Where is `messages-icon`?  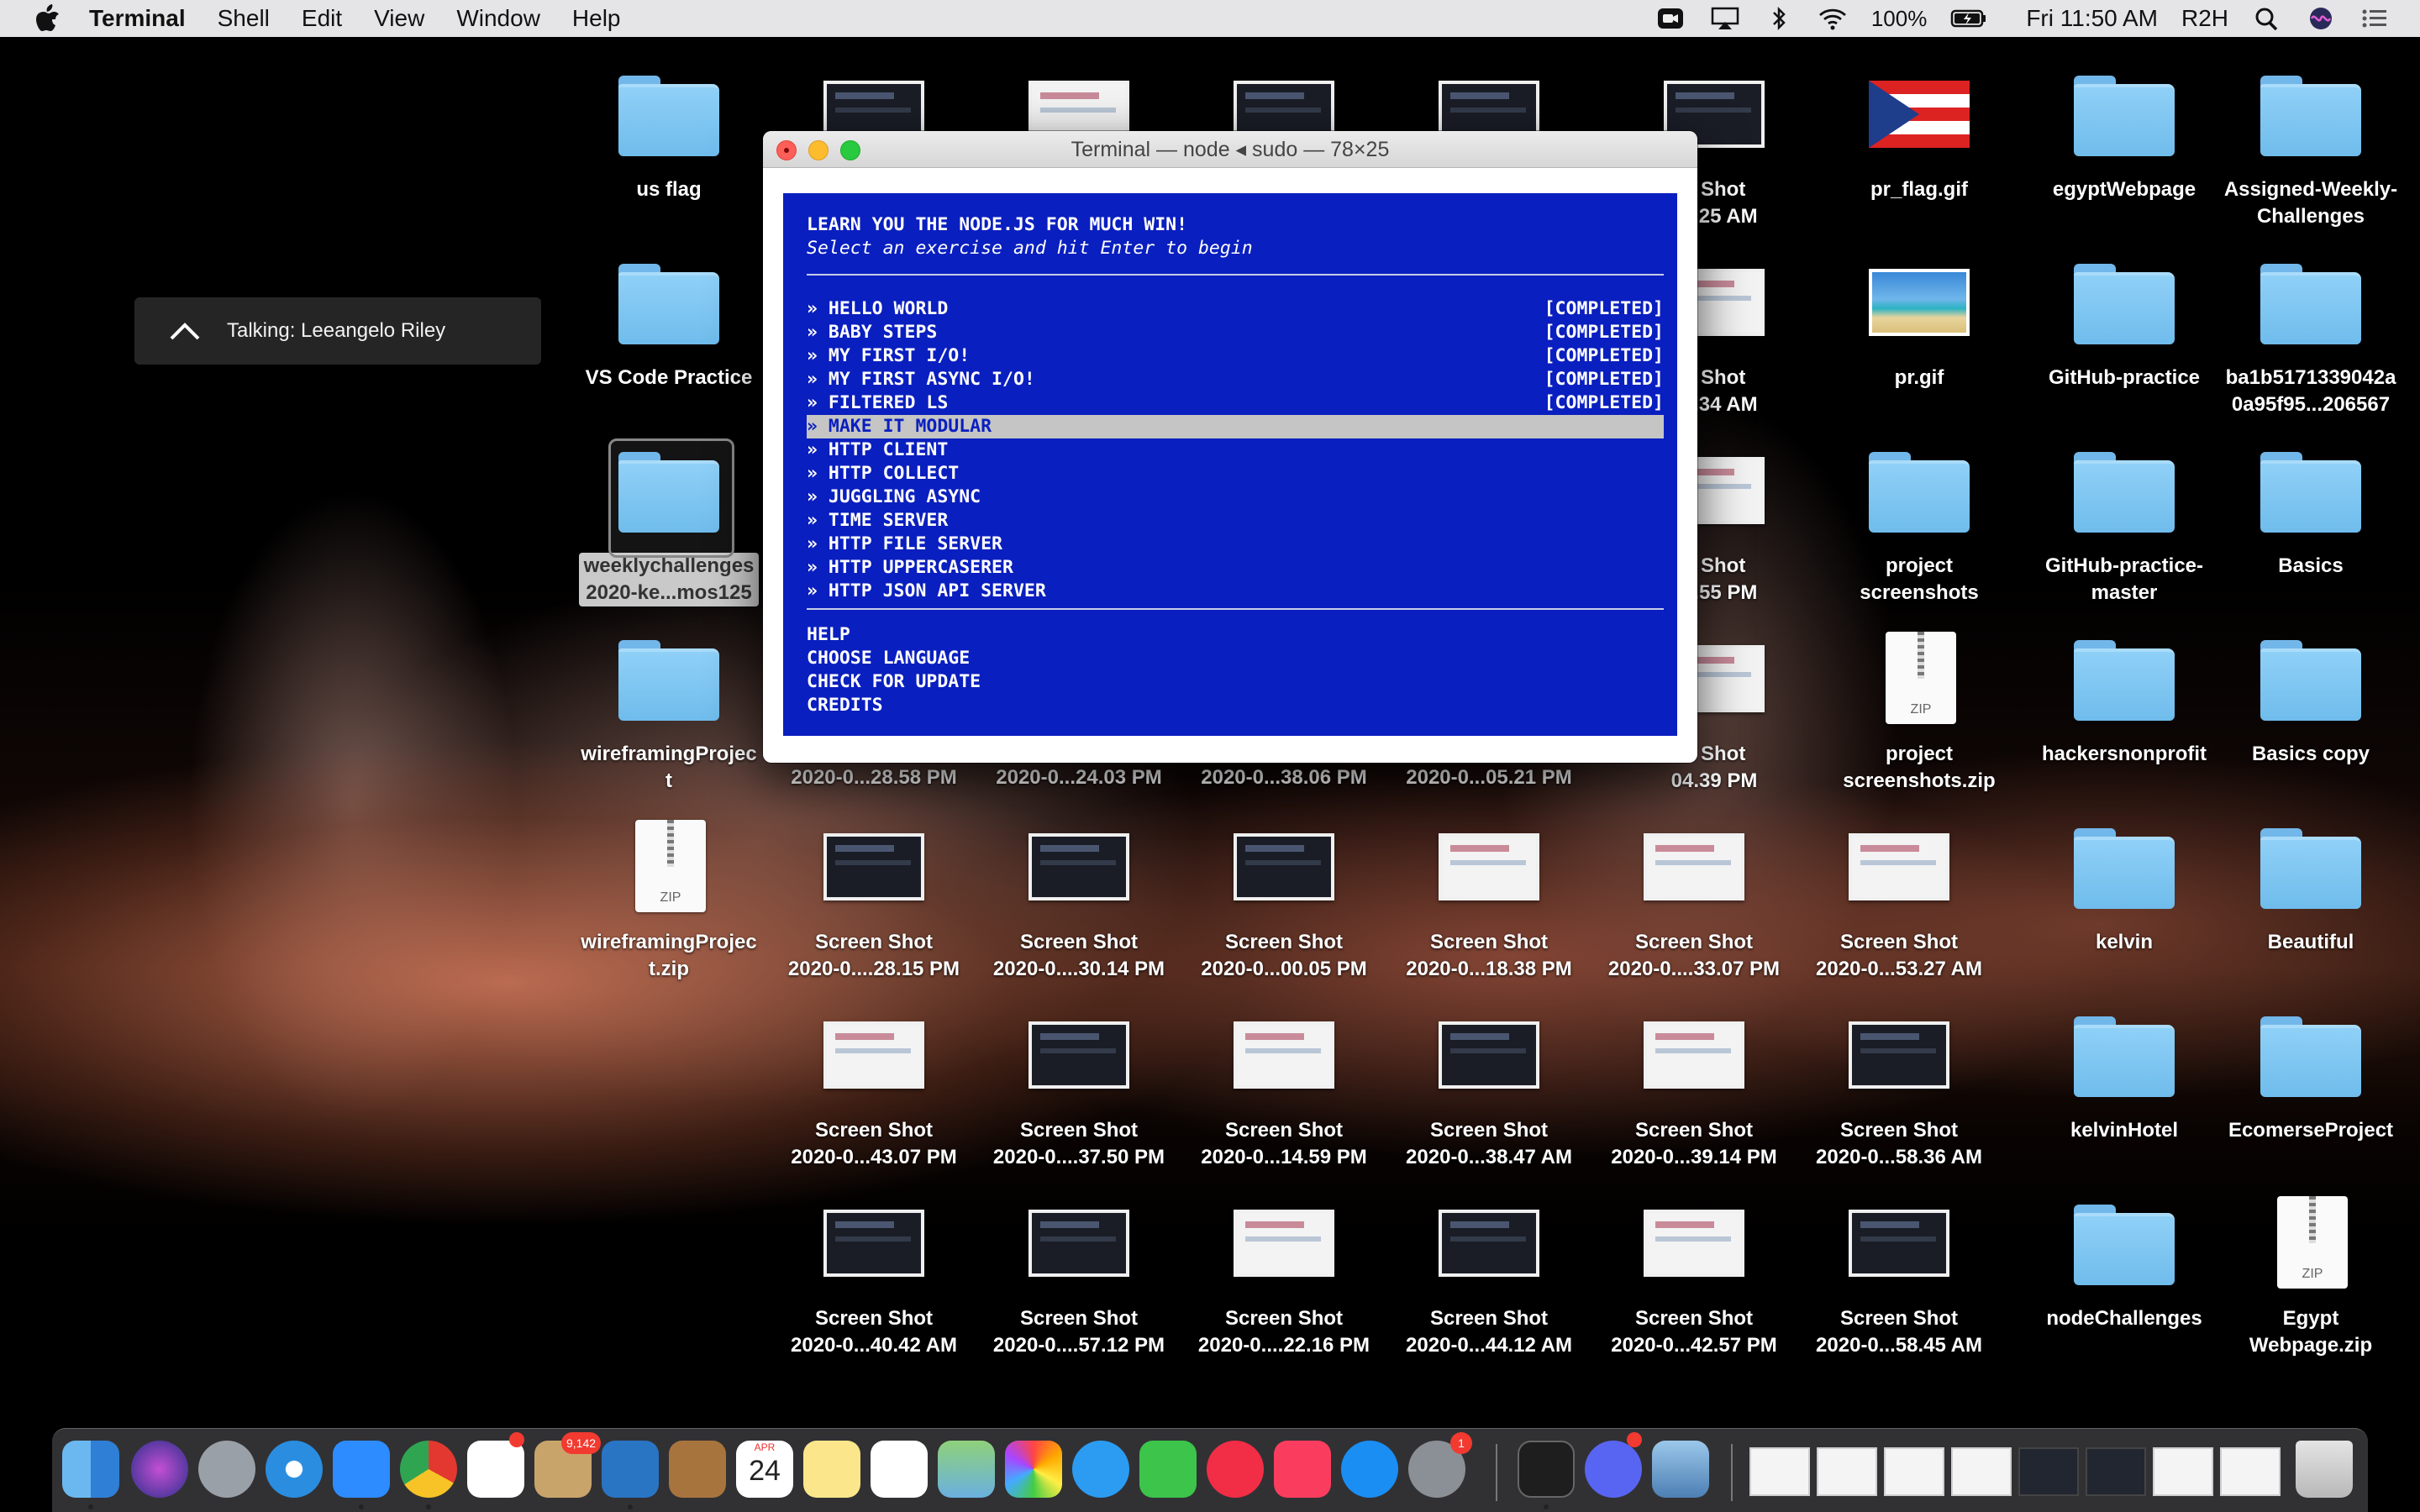 messages-icon is located at coordinates (1101, 1469).